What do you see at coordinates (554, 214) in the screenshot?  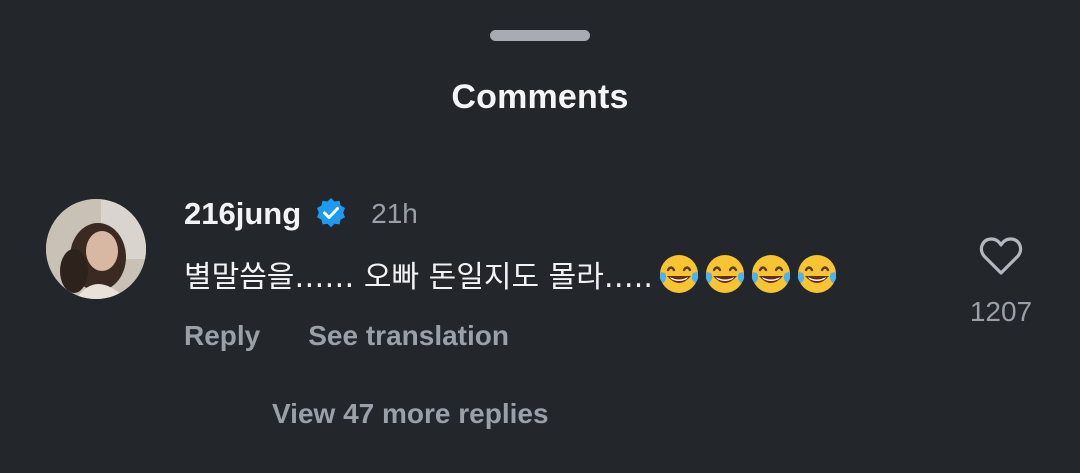 I see `comment-meta: 216jung 21h` at bounding box center [554, 214].